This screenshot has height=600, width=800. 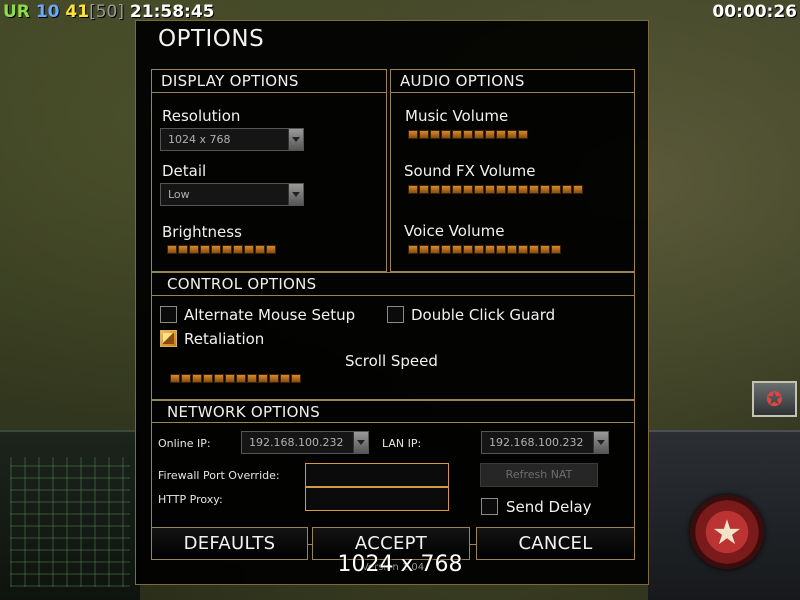 I want to click on firewall-port-label: Firewall Port Override:, so click(x=219, y=475).